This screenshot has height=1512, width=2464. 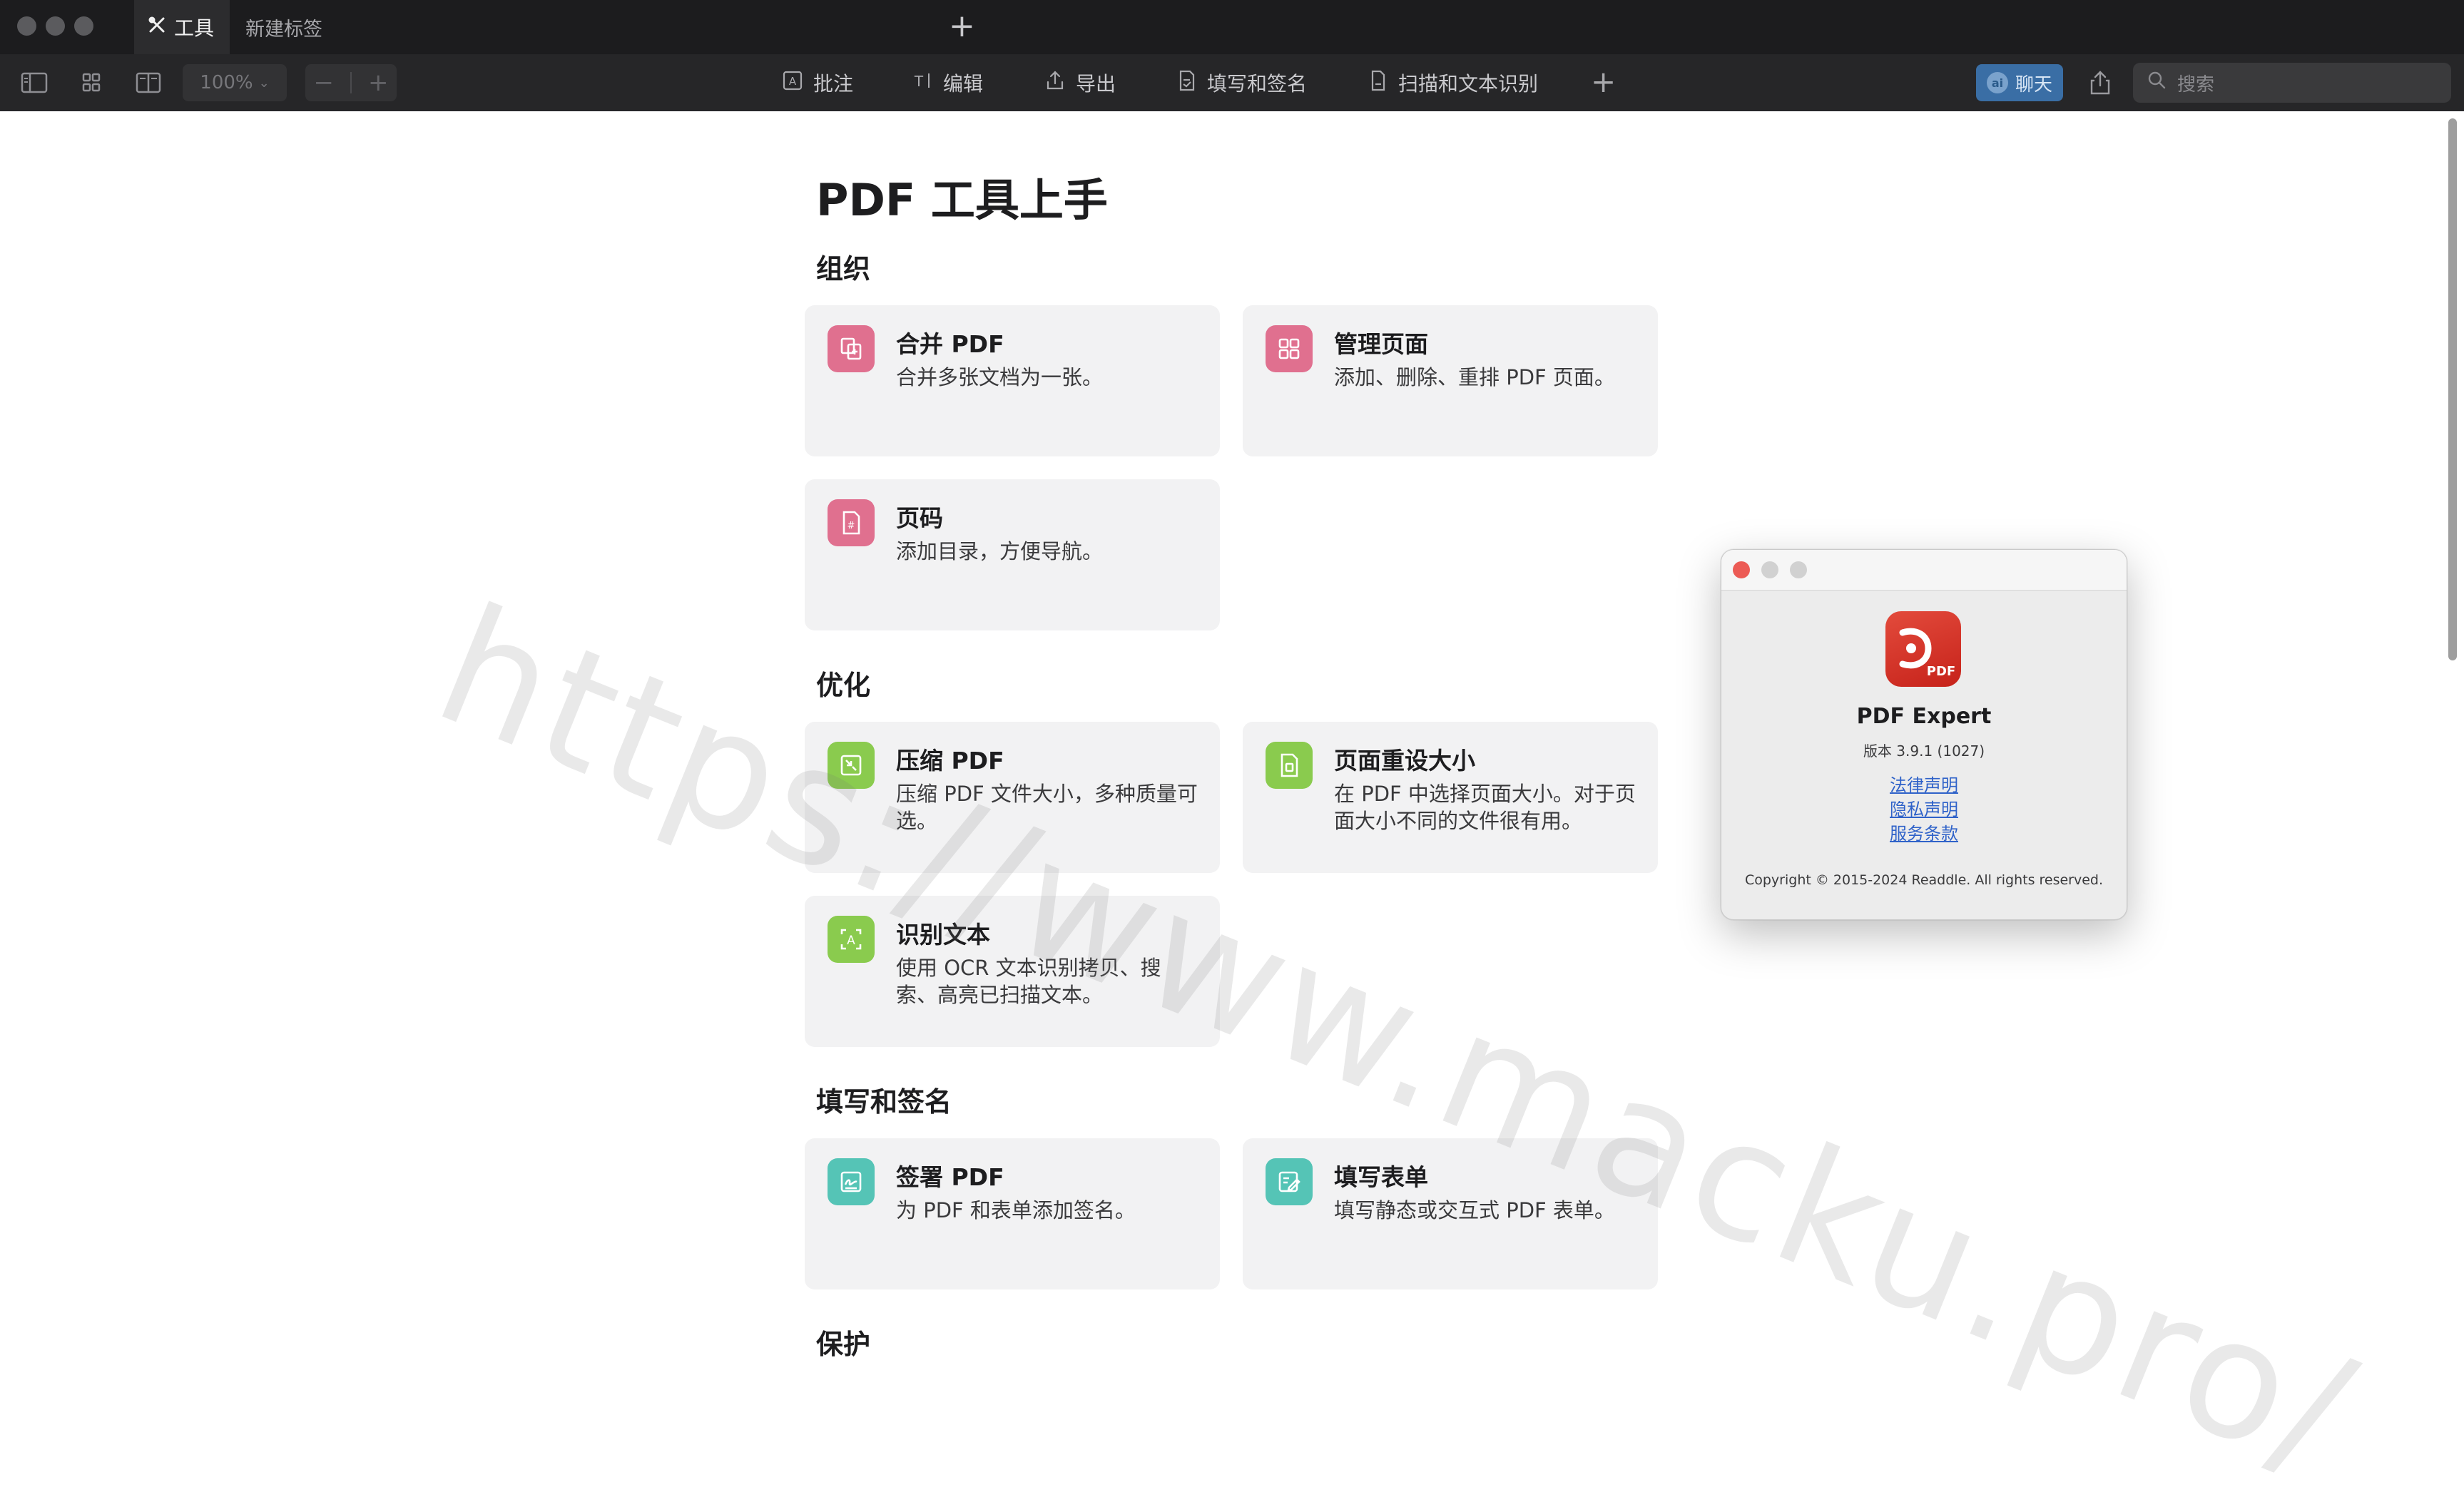 I want to click on search-icon, so click(x=2157, y=83).